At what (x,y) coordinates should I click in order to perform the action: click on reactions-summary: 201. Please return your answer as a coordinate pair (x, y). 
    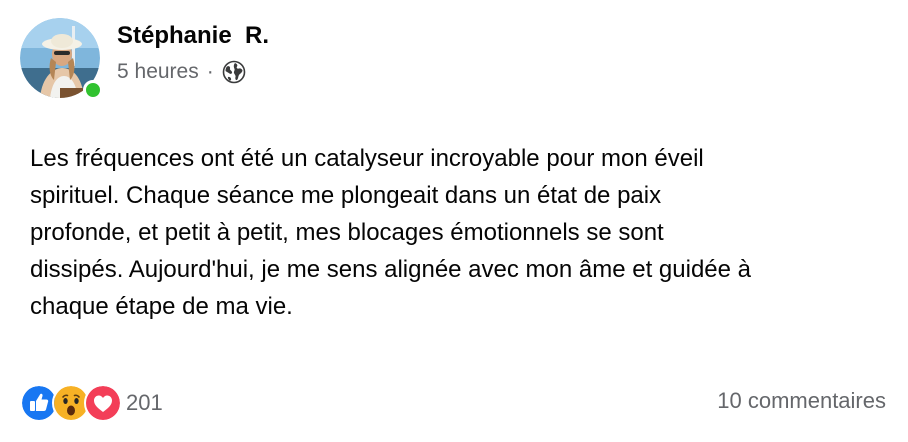
    Looking at the image, I should click on (91, 403).